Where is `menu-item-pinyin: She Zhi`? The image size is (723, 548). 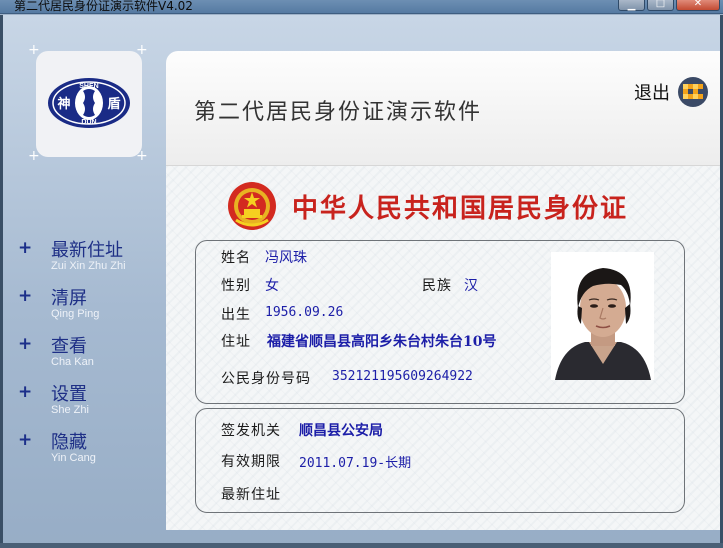 menu-item-pinyin: She Zhi is located at coordinates (70, 410).